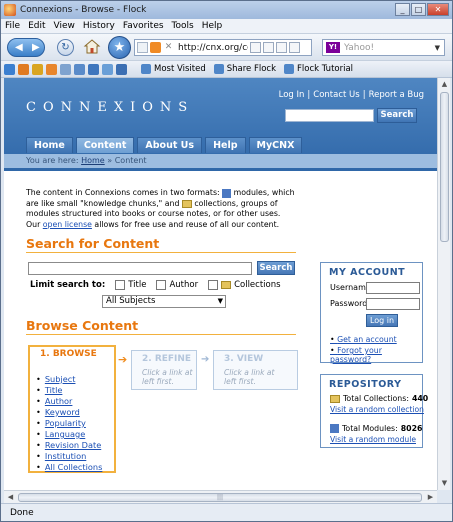 This screenshot has height=522, width=453. Describe the element at coordinates (49, 145) in the screenshot. I see `tab-home: Home` at that location.